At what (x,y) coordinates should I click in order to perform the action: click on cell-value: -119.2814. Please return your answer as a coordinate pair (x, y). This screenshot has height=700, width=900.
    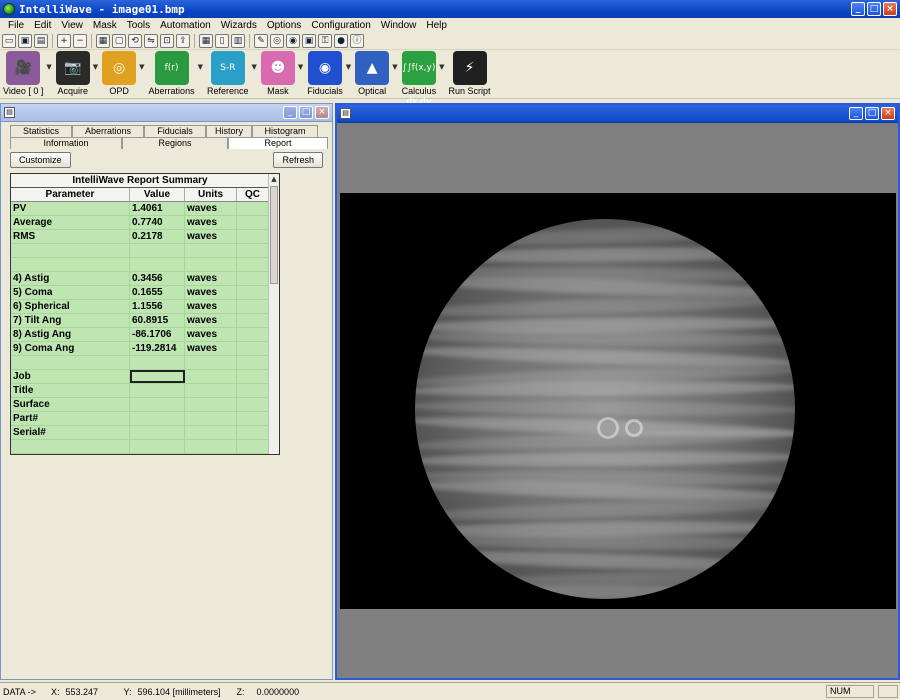
    Looking at the image, I should click on (157, 348).